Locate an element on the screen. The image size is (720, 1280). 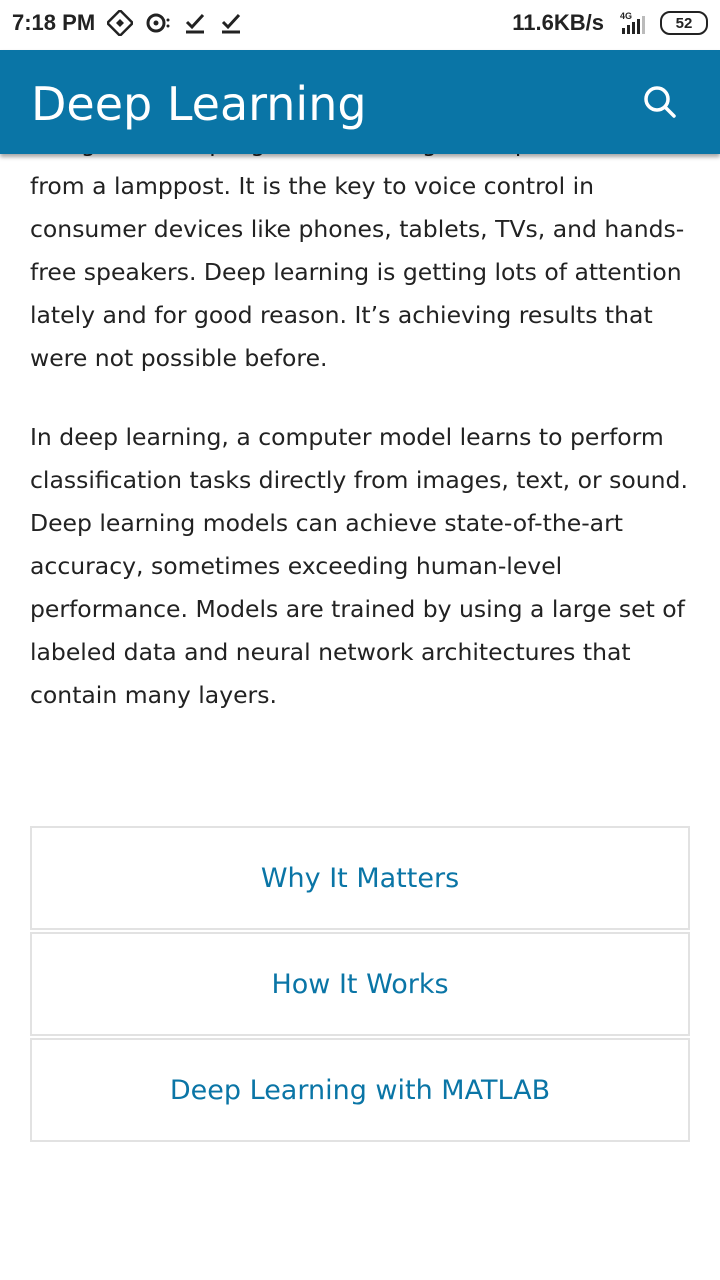
battery-level: 52 is located at coordinates (684, 23).